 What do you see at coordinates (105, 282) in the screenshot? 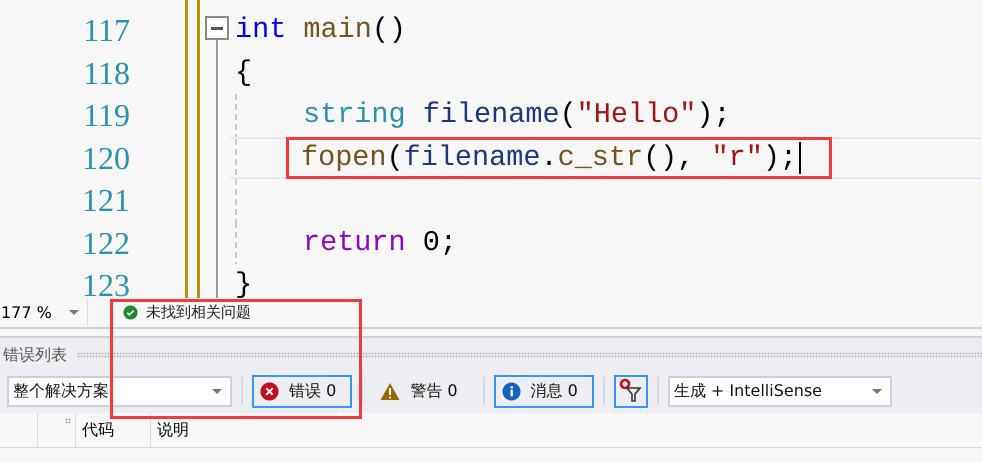
I see `line-number: 123` at bounding box center [105, 282].